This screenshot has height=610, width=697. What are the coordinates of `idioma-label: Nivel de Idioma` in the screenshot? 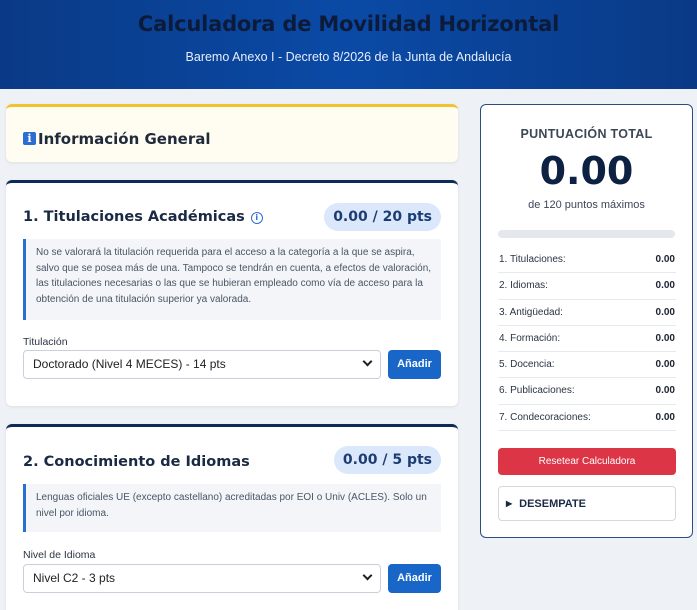 It's located at (59, 555).